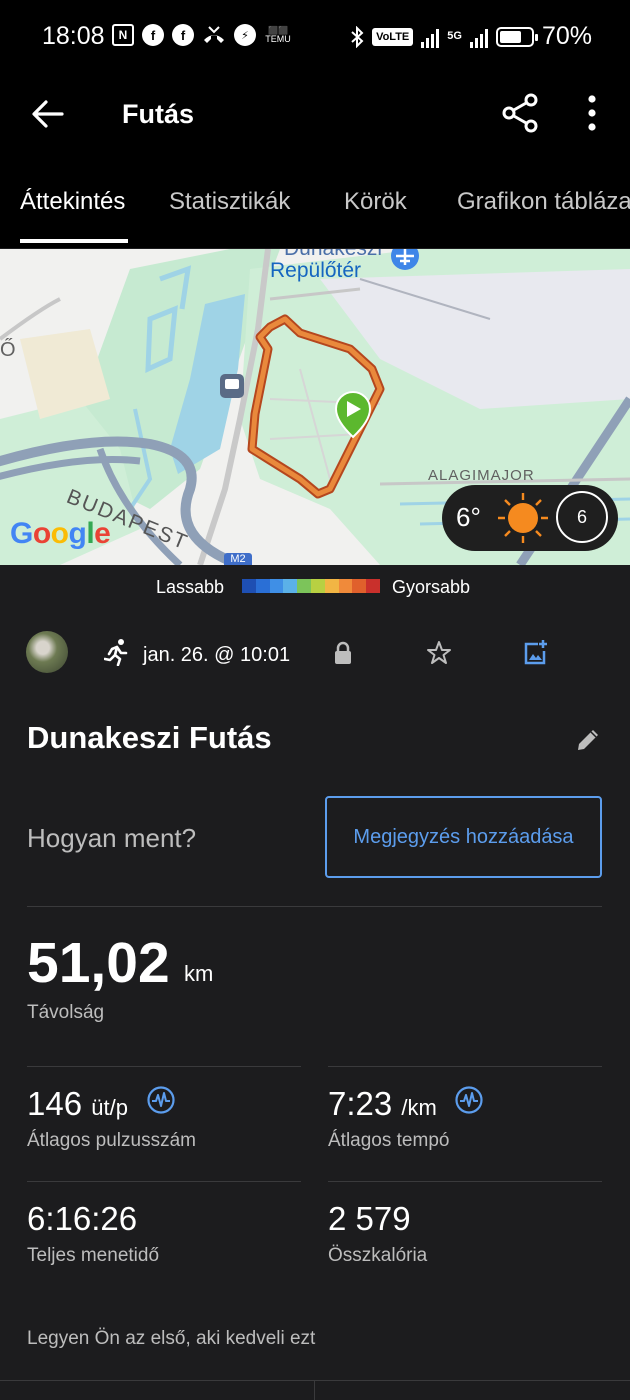  I want to click on distance-unit: km, so click(199, 973).